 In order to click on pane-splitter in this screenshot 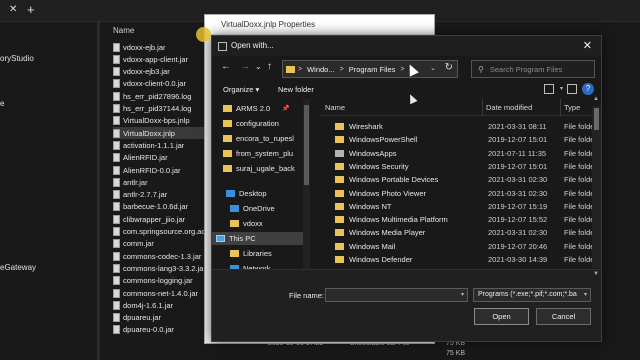, I will do `click(315, 184)`.